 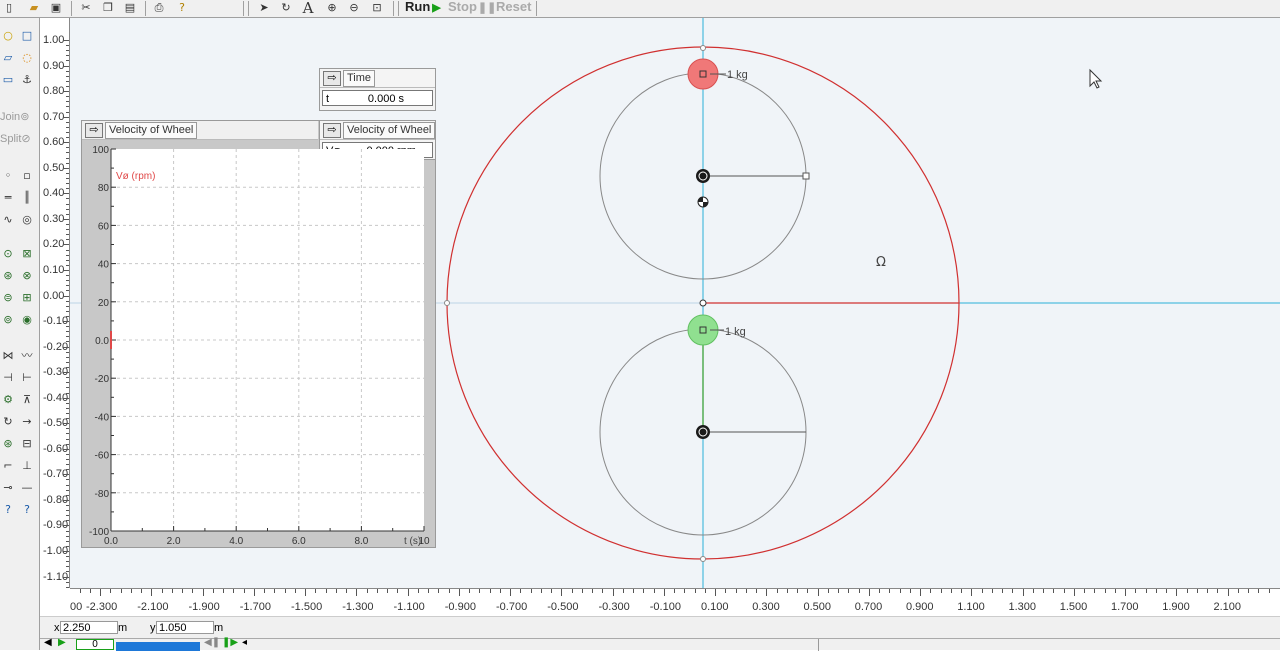 What do you see at coordinates (703, 432) in the screenshot?
I see `bottom-motor-icon` at bounding box center [703, 432].